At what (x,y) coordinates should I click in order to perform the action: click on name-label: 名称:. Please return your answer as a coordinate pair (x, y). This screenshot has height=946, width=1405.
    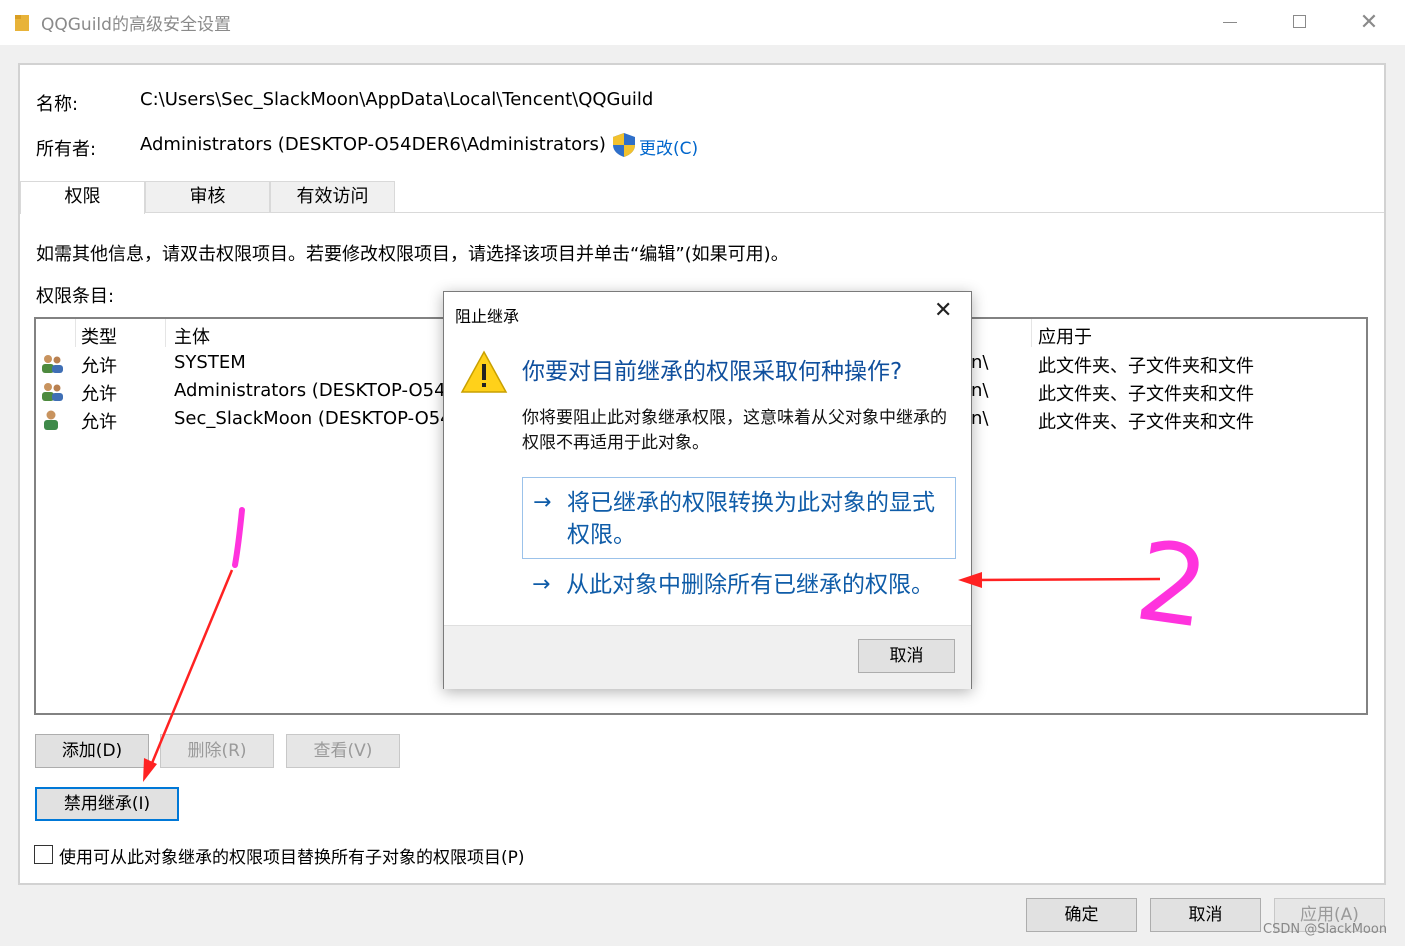
    Looking at the image, I should click on (57, 104).